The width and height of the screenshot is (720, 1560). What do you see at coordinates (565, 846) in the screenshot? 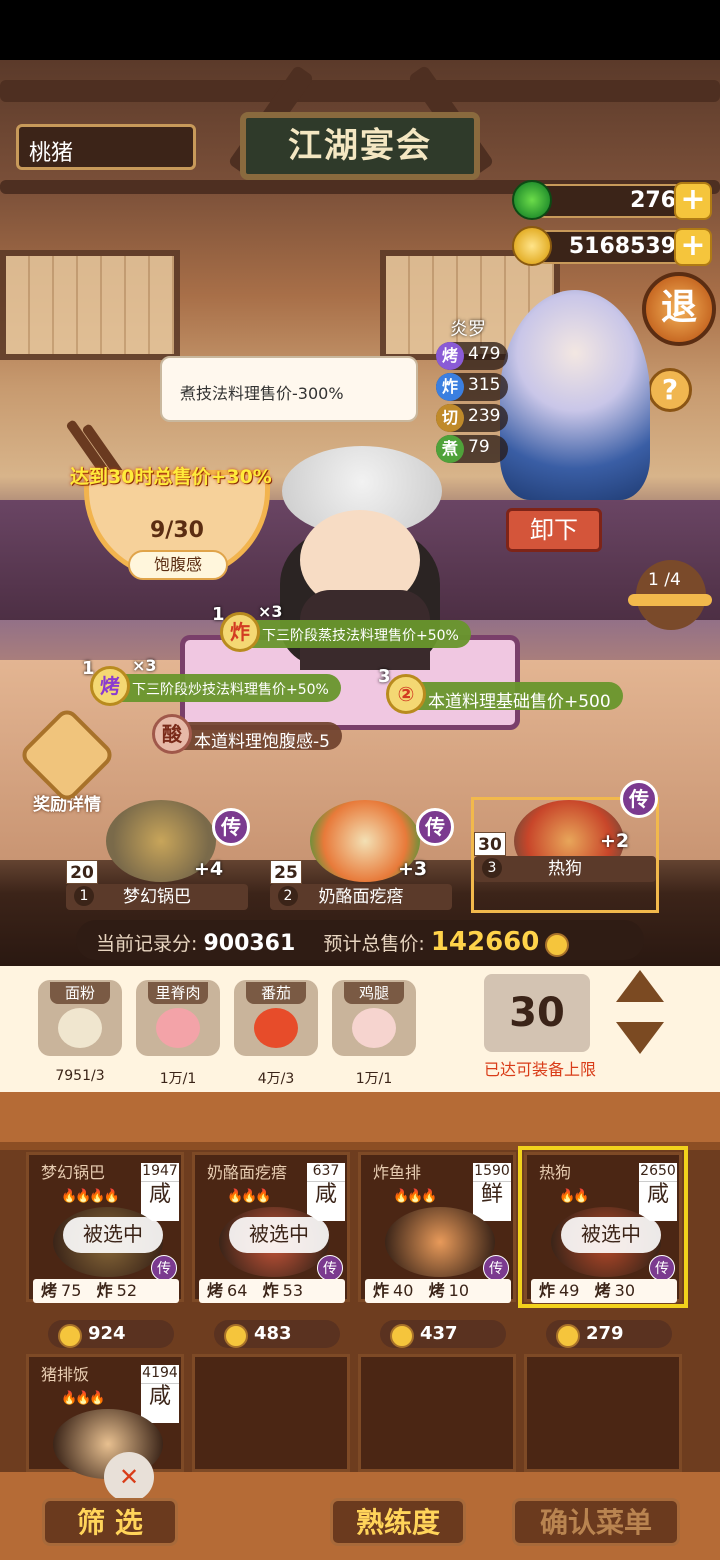
I see `menu-slot-3: 传 +2 30 3 热狗` at bounding box center [565, 846].